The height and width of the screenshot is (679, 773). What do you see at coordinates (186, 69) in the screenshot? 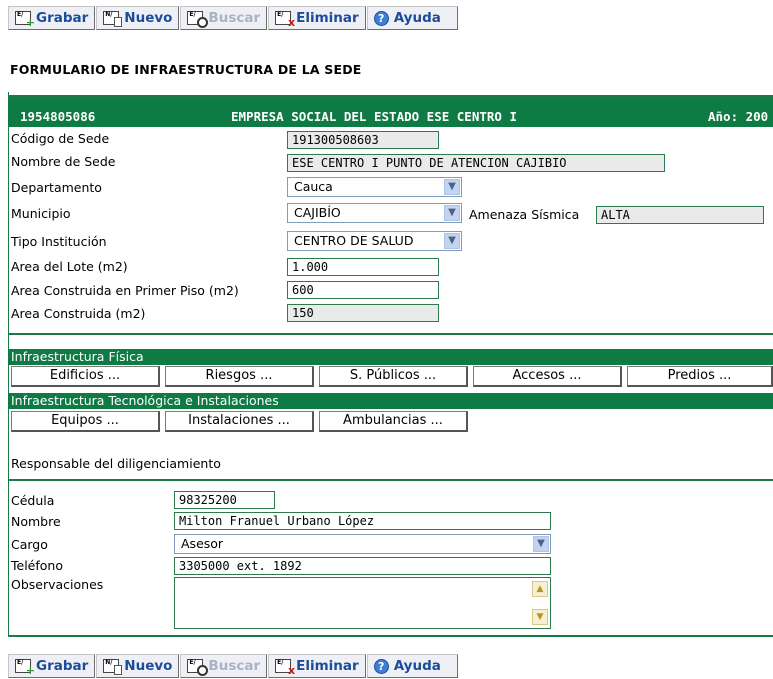
I see `page-title: FORMULARIO DE INFRAESTRUCTURA DE LA SEDE` at bounding box center [186, 69].